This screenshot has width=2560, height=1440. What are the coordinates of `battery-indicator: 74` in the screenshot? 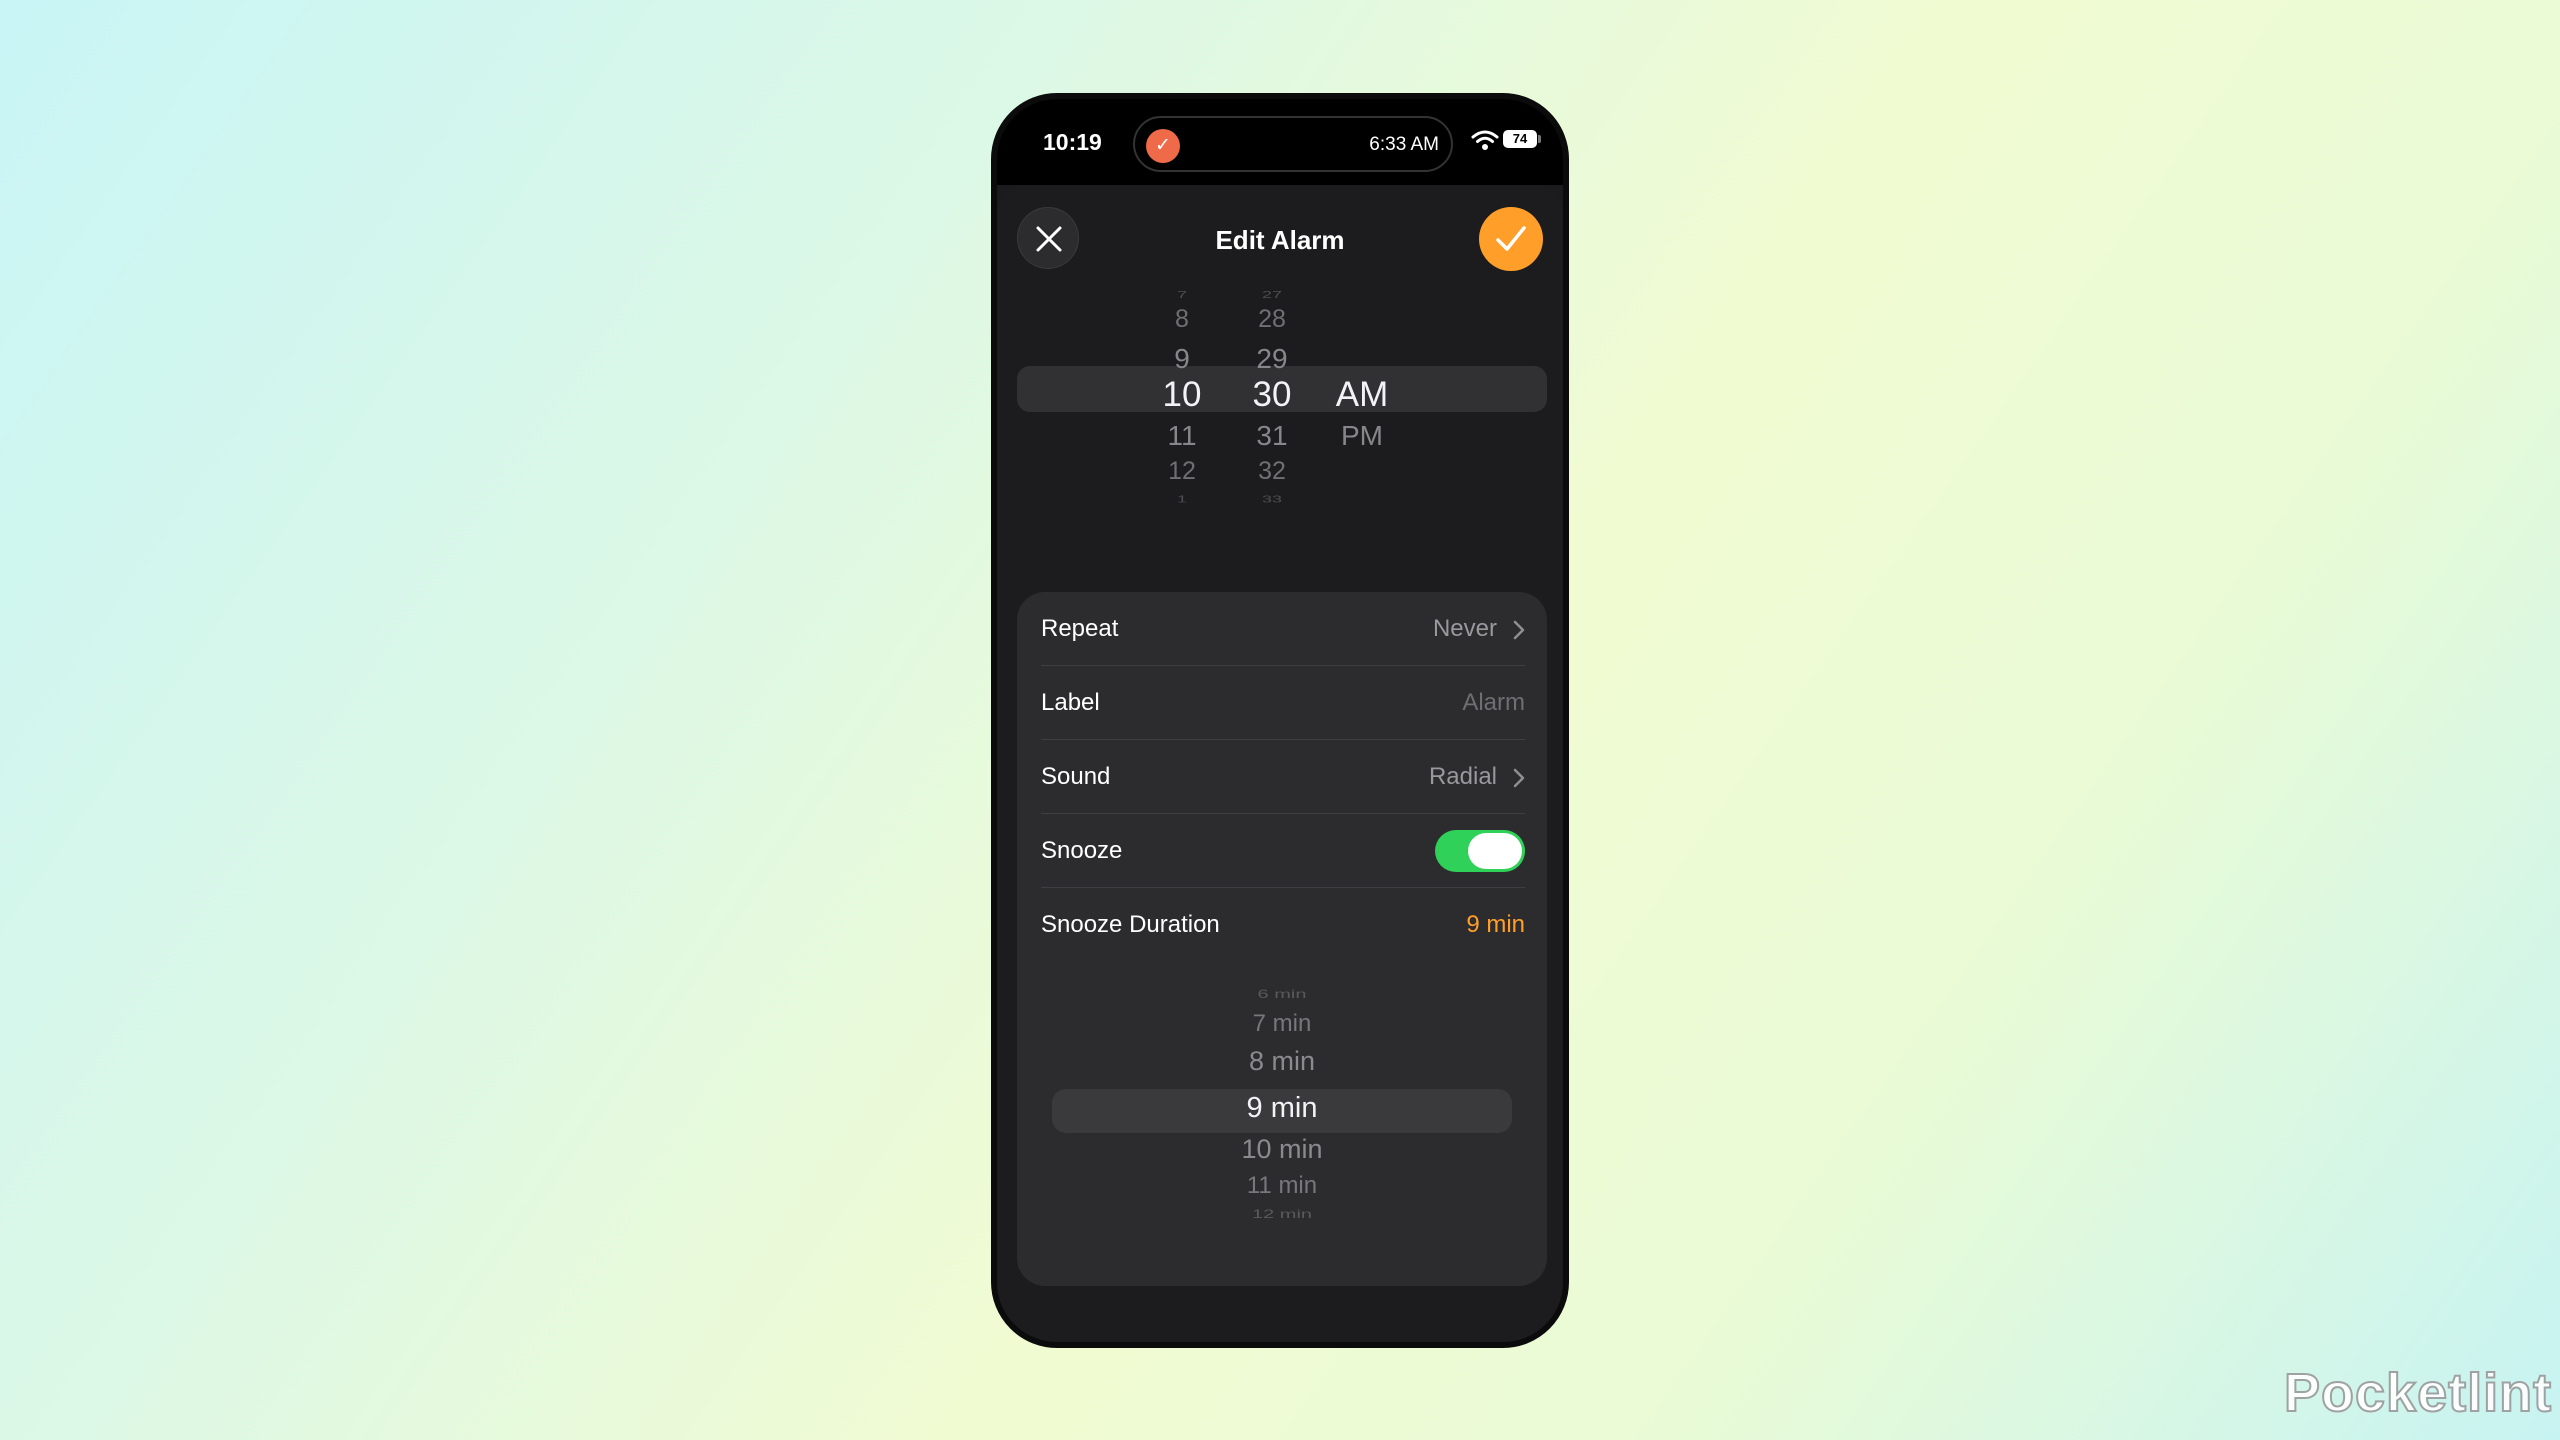 It's located at (1520, 139).